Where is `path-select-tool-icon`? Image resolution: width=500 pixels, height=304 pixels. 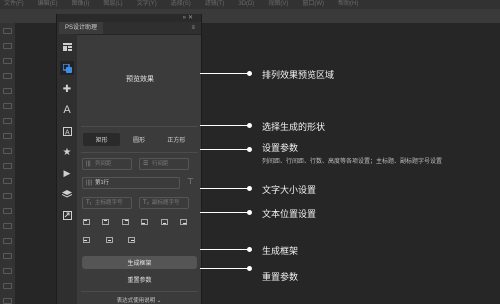 path-select-tool-icon is located at coordinates (7, 271).